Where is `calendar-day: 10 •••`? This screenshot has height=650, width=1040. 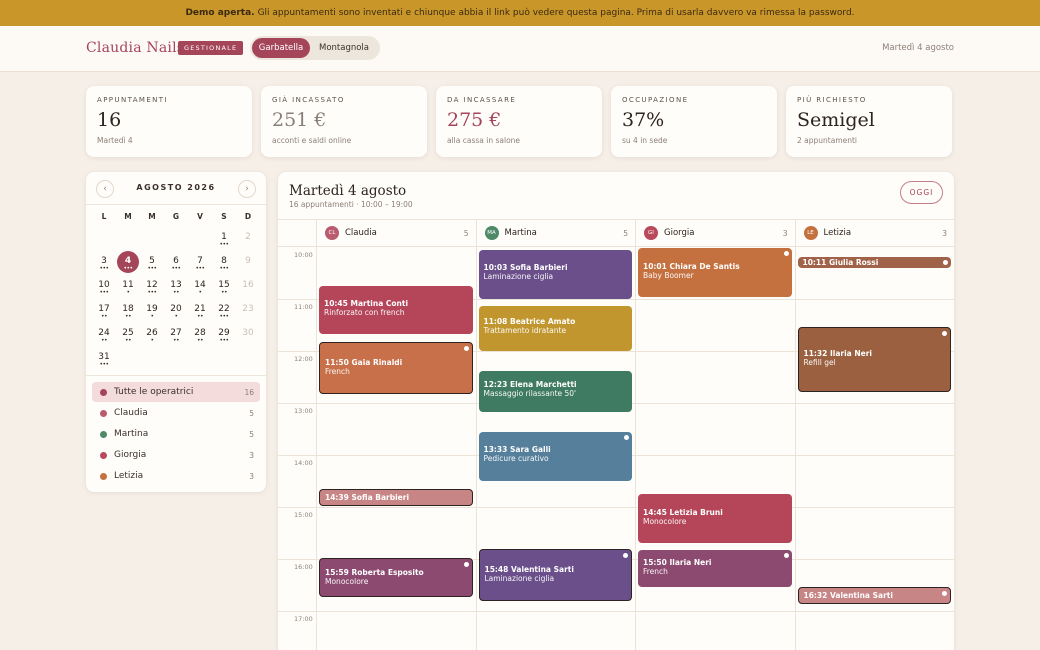 calendar-day: 10 ••• is located at coordinates (104, 290).